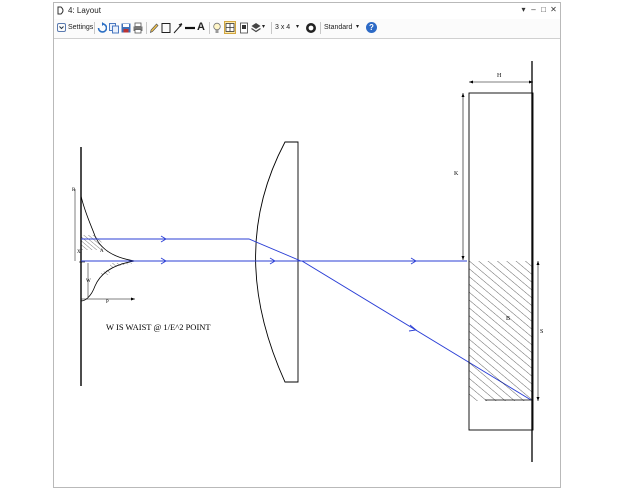 The width and height of the screenshot is (627, 500). I want to click on layout-window-icon, so click(60, 10).